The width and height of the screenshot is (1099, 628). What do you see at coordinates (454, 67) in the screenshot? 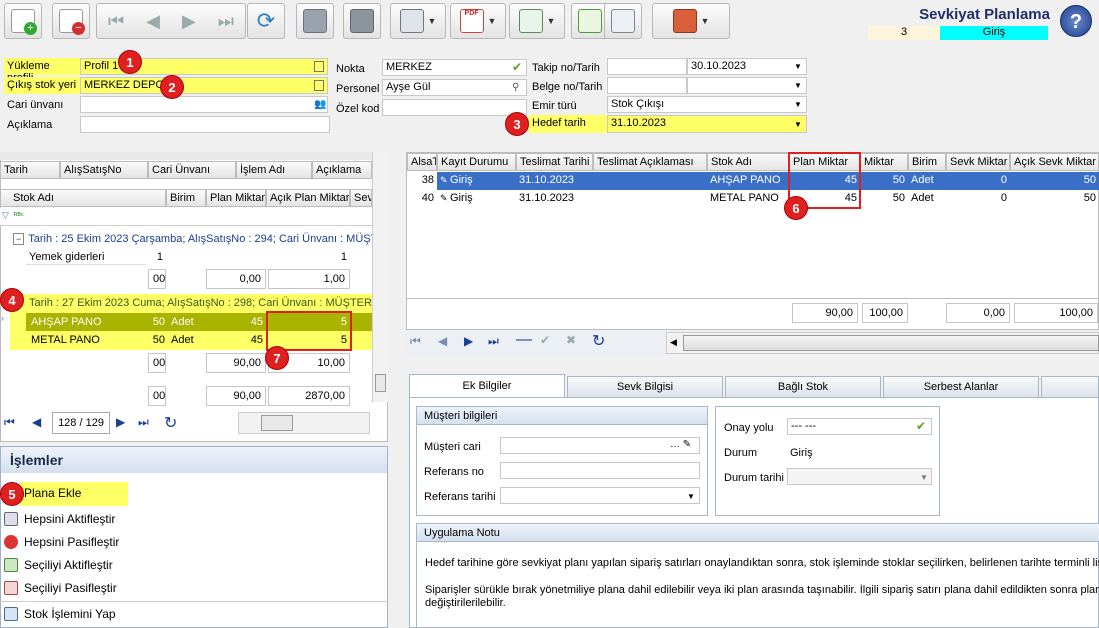
I see `nokta-field: MERKEZ` at bounding box center [454, 67].